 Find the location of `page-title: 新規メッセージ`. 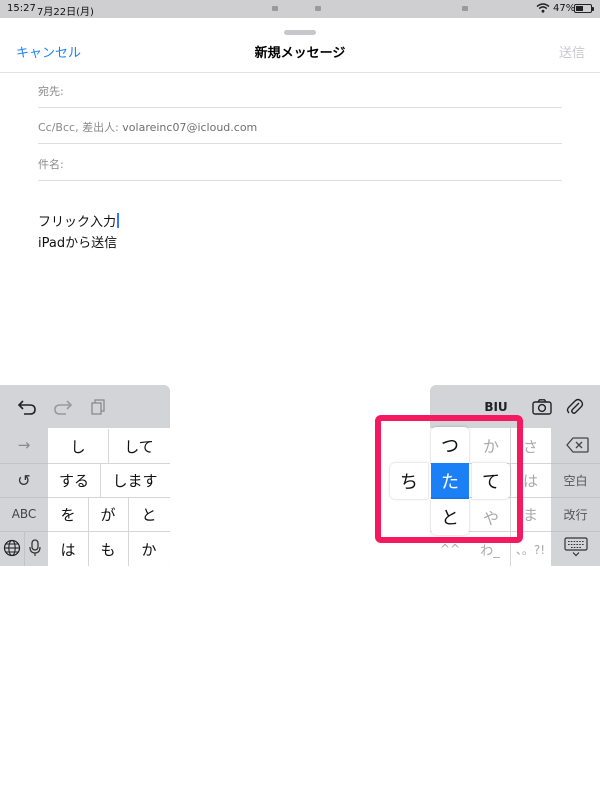

page-title: 新規メッセージ is located at coordinates (300, 53).